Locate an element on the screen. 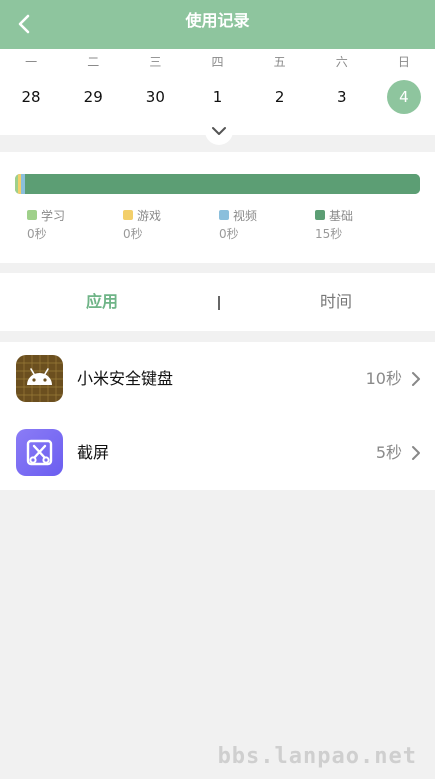 This screenshot has height=779, width=435. tab-divider is located at coordinates (219, 303).